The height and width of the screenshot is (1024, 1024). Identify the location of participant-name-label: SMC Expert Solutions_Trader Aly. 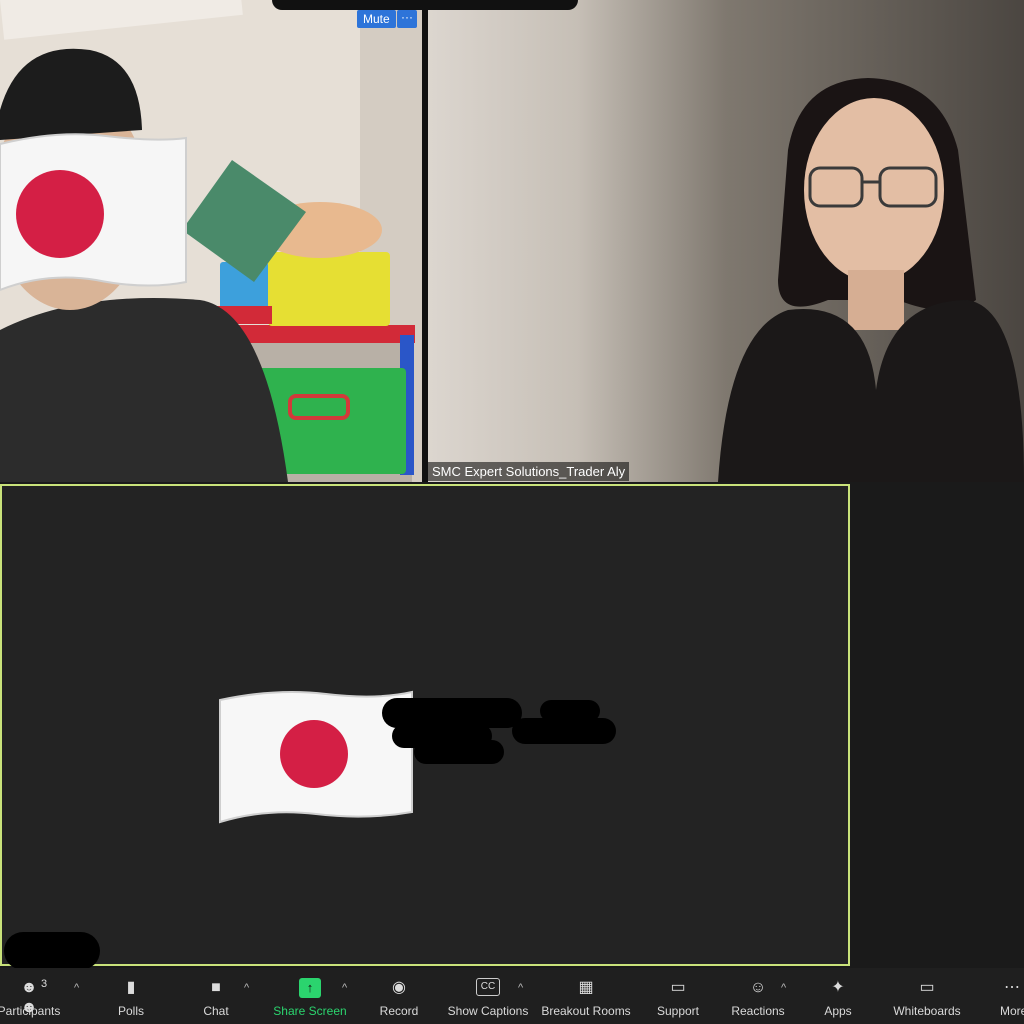
(529, 471).